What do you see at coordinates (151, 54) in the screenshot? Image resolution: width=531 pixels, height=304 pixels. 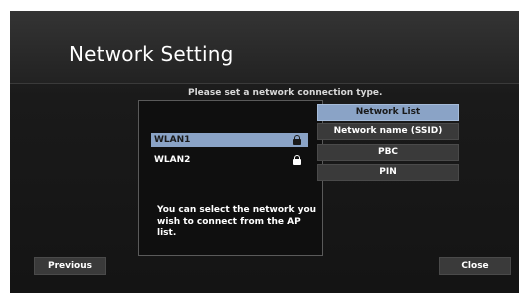 I see `page-title: Network Setting` at bounding box center [151, 54].